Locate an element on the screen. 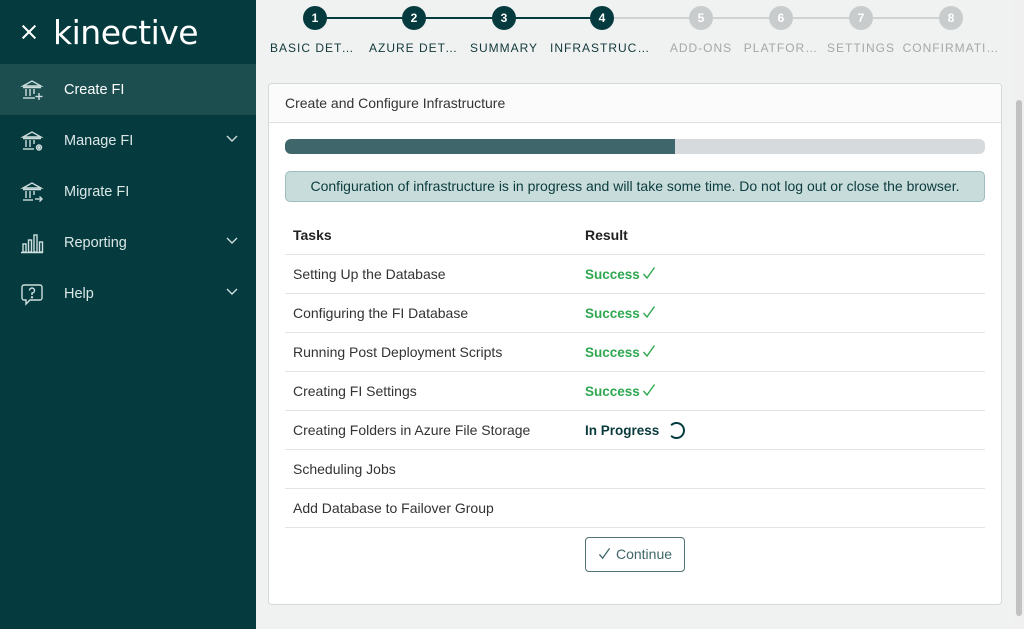 This screenshot has height=629, width=1024. step-label: SUMMARY is located at coordinates (504, 48).